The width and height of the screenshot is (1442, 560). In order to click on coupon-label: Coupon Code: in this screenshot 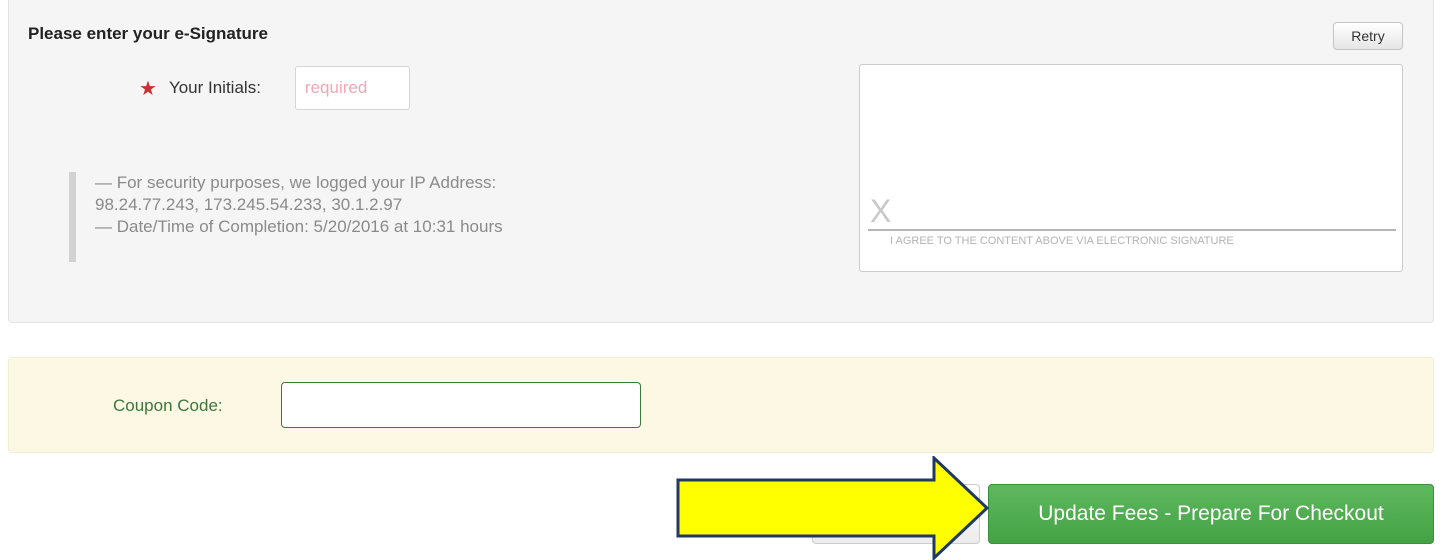, I will do `click(168, 405)`.